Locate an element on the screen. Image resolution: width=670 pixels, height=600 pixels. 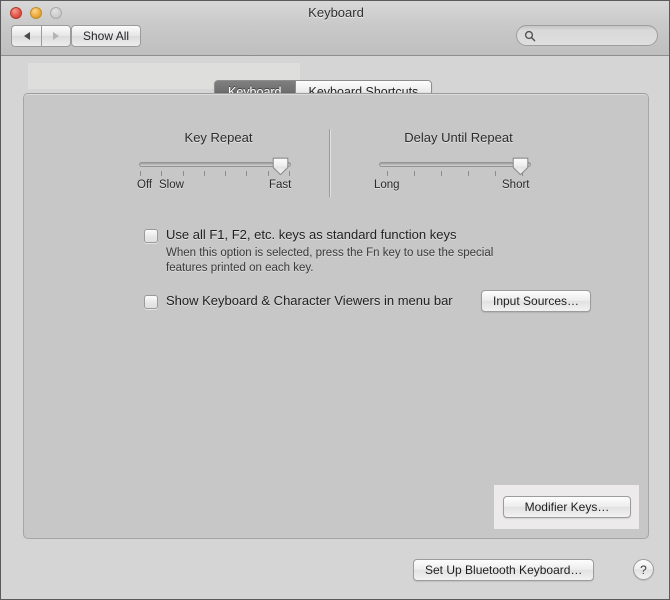
forward-button is located at coordinates (56, 36).